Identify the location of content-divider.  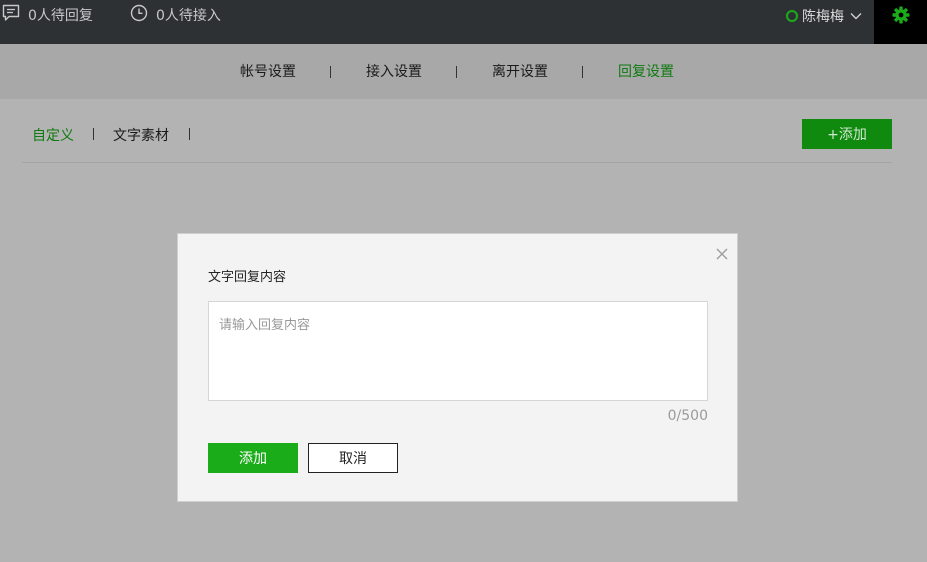
(457, 162).